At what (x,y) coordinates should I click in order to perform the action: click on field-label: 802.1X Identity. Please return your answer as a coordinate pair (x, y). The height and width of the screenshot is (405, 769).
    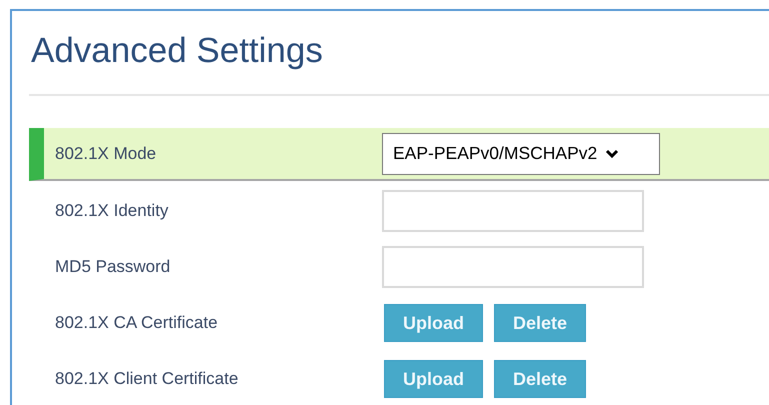
    Looking at the image, I should click on (112, 211).